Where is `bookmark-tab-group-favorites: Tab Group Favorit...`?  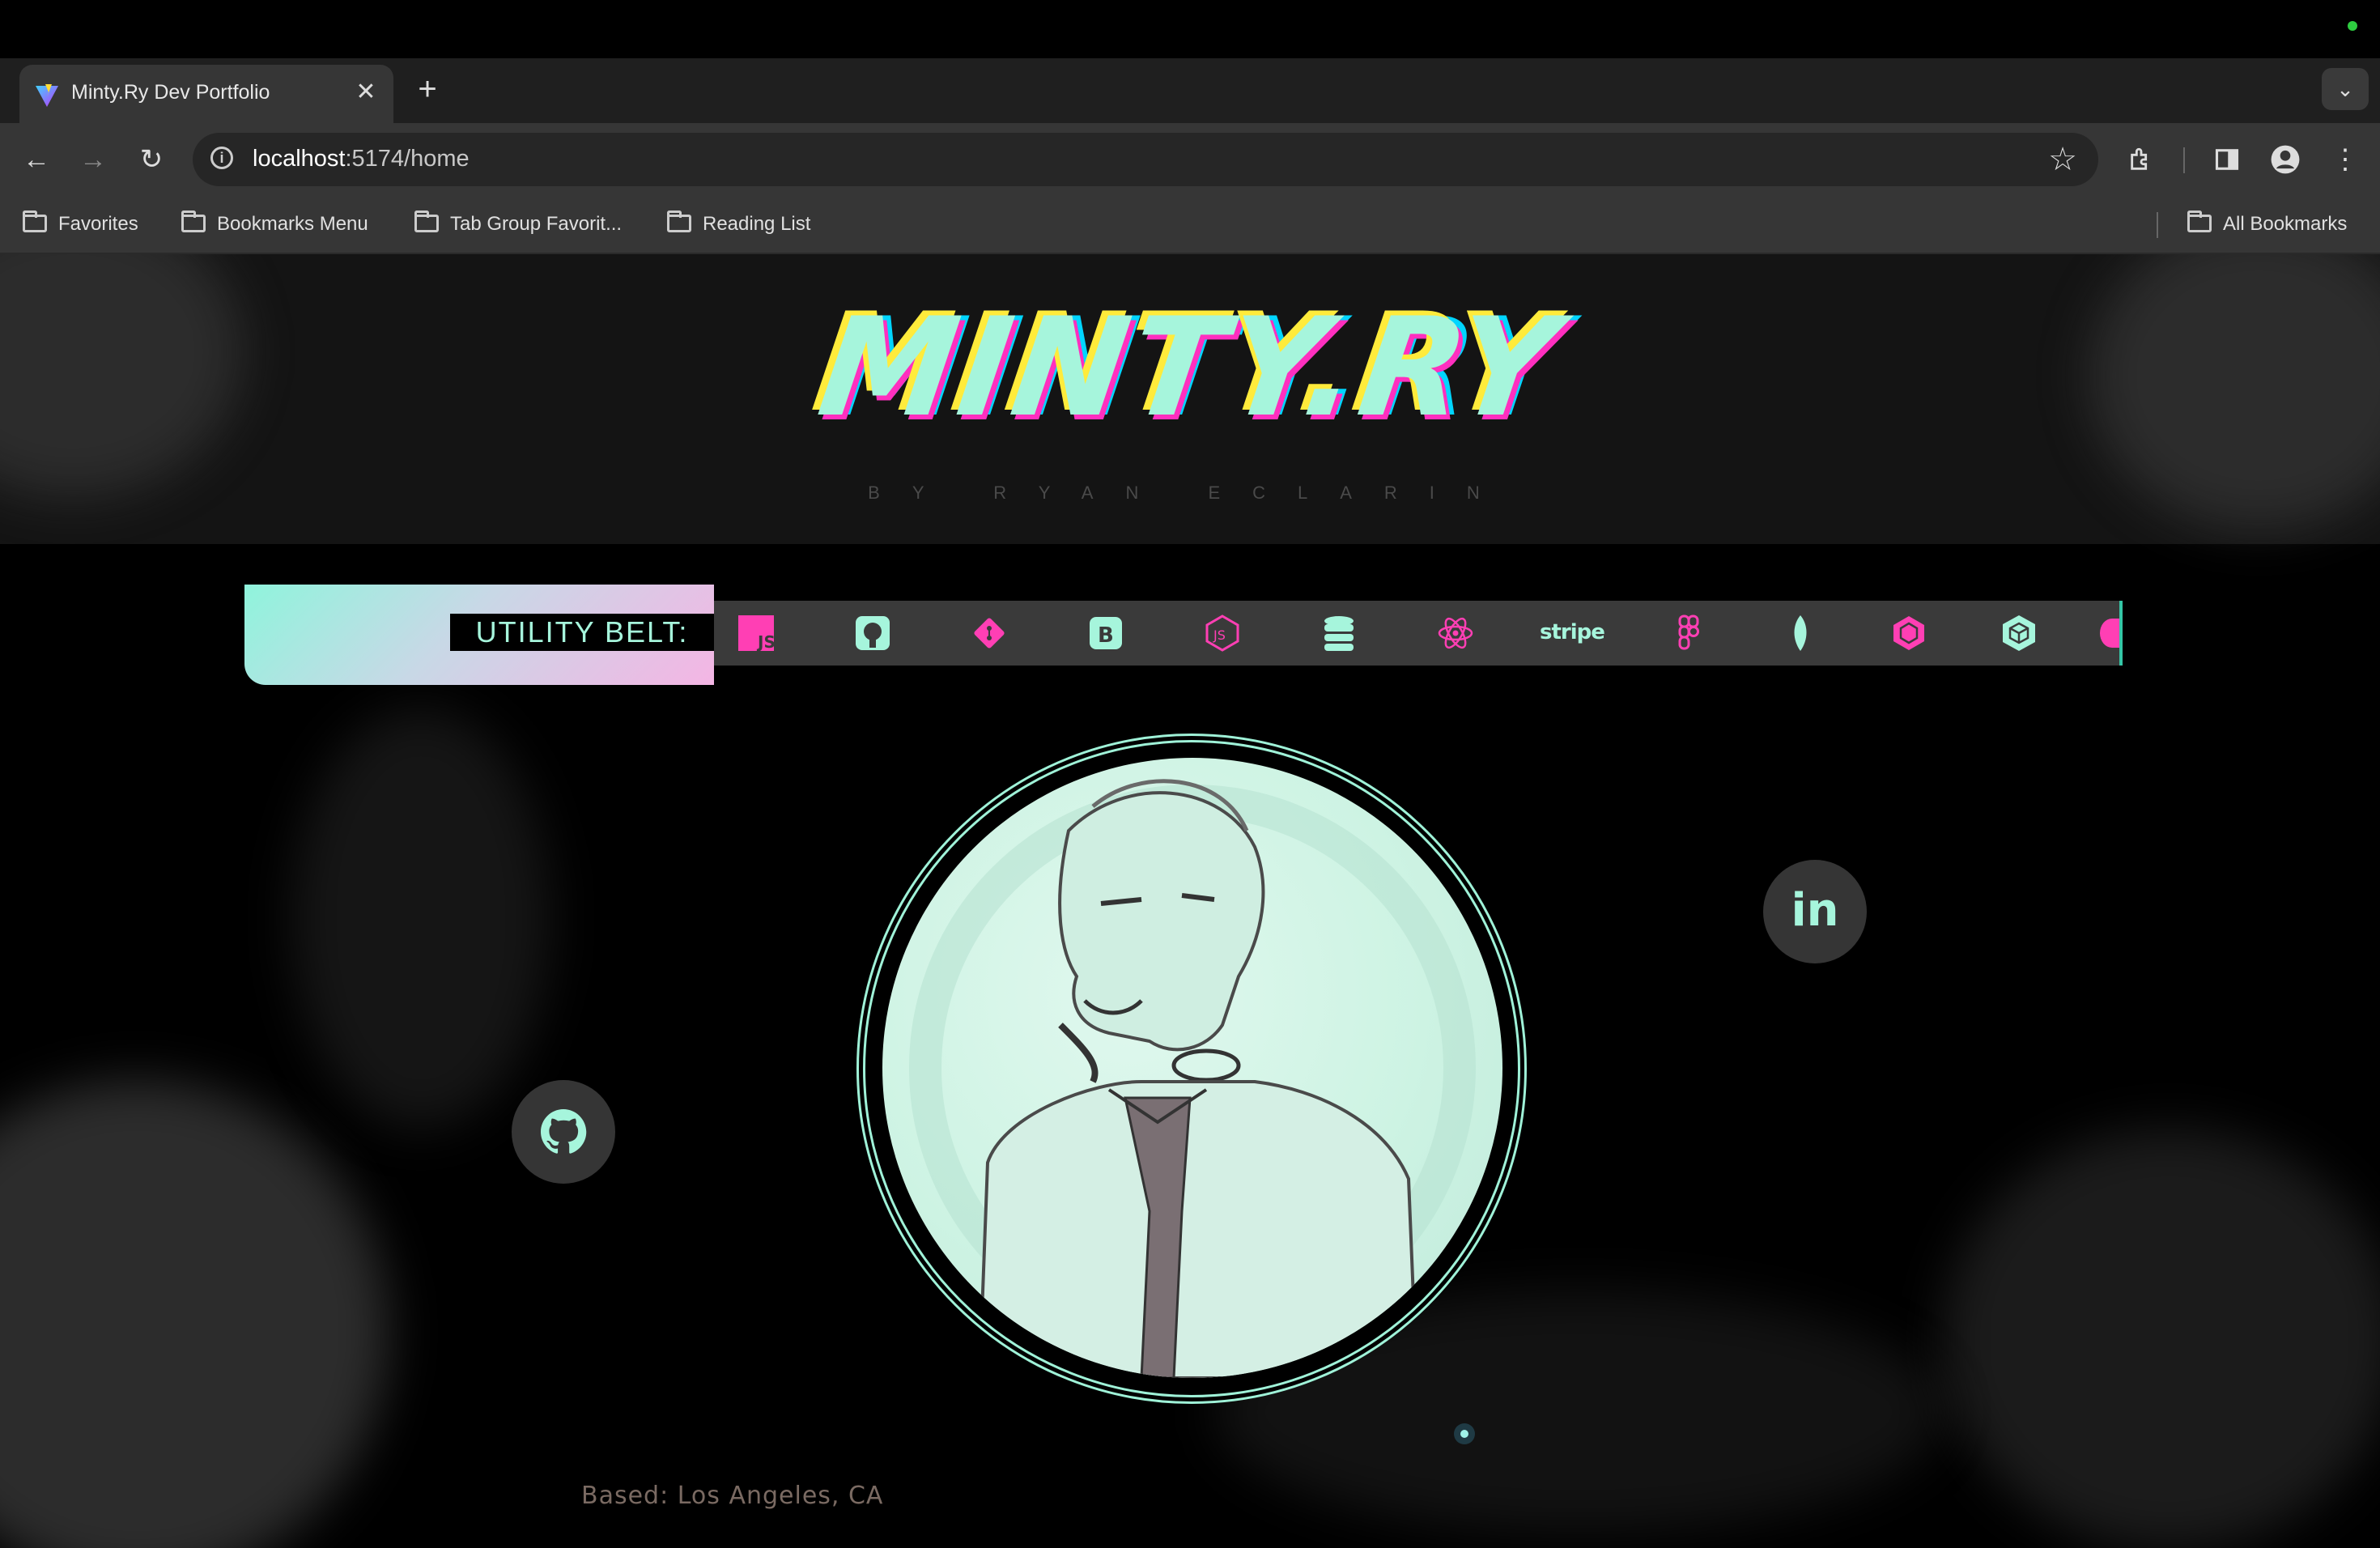
bookmark-tab-group-favorites: Tab Group Favorit... is located at coordinates (518, 224).